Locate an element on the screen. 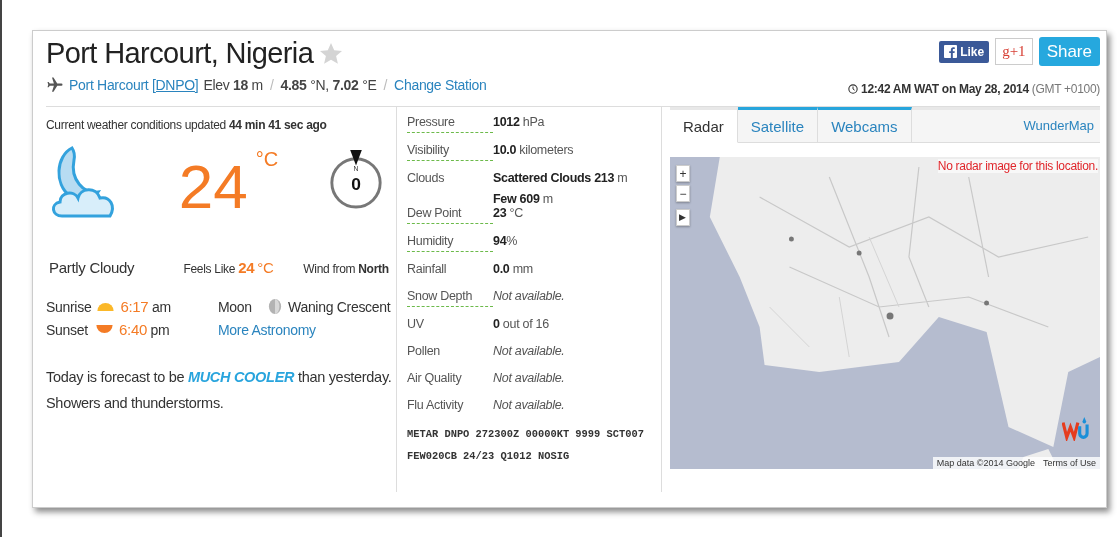 This screenshot has width=1120, height=537. feels-like-text: Feels Like 24 °C is located at coordinates (228, 267).